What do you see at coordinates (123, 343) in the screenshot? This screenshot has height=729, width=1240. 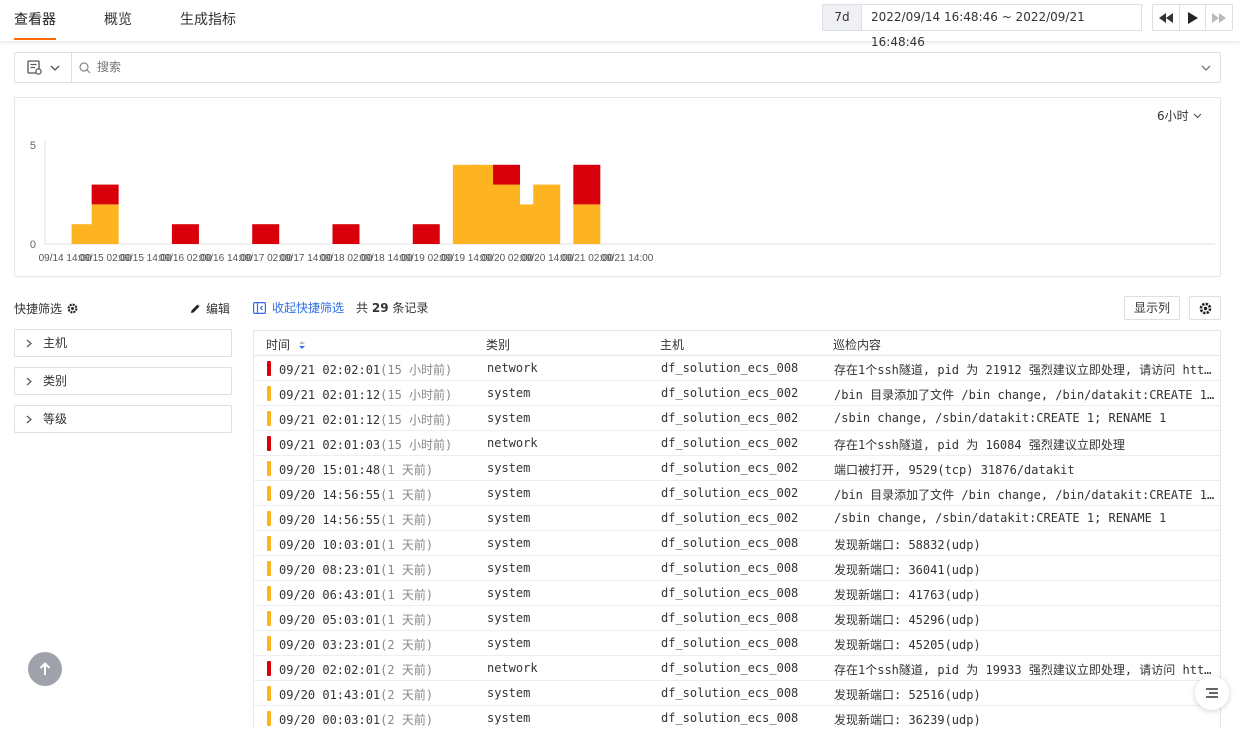 I see `filter-group-host: 主机` at bounding box center [123, 343].